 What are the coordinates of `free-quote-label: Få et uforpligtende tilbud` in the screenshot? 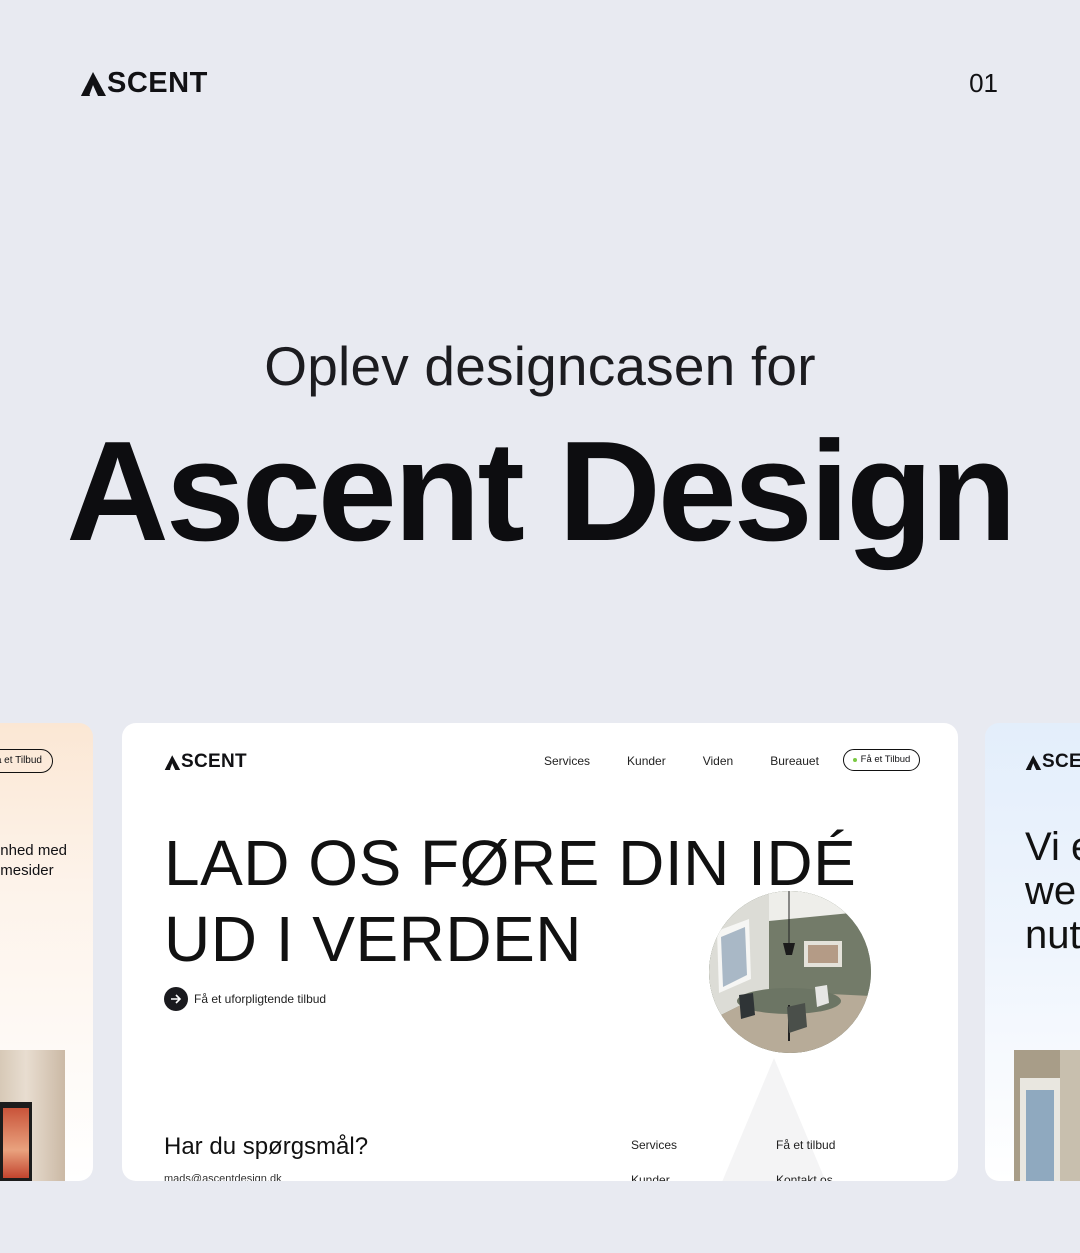 It's located at (260, 999).